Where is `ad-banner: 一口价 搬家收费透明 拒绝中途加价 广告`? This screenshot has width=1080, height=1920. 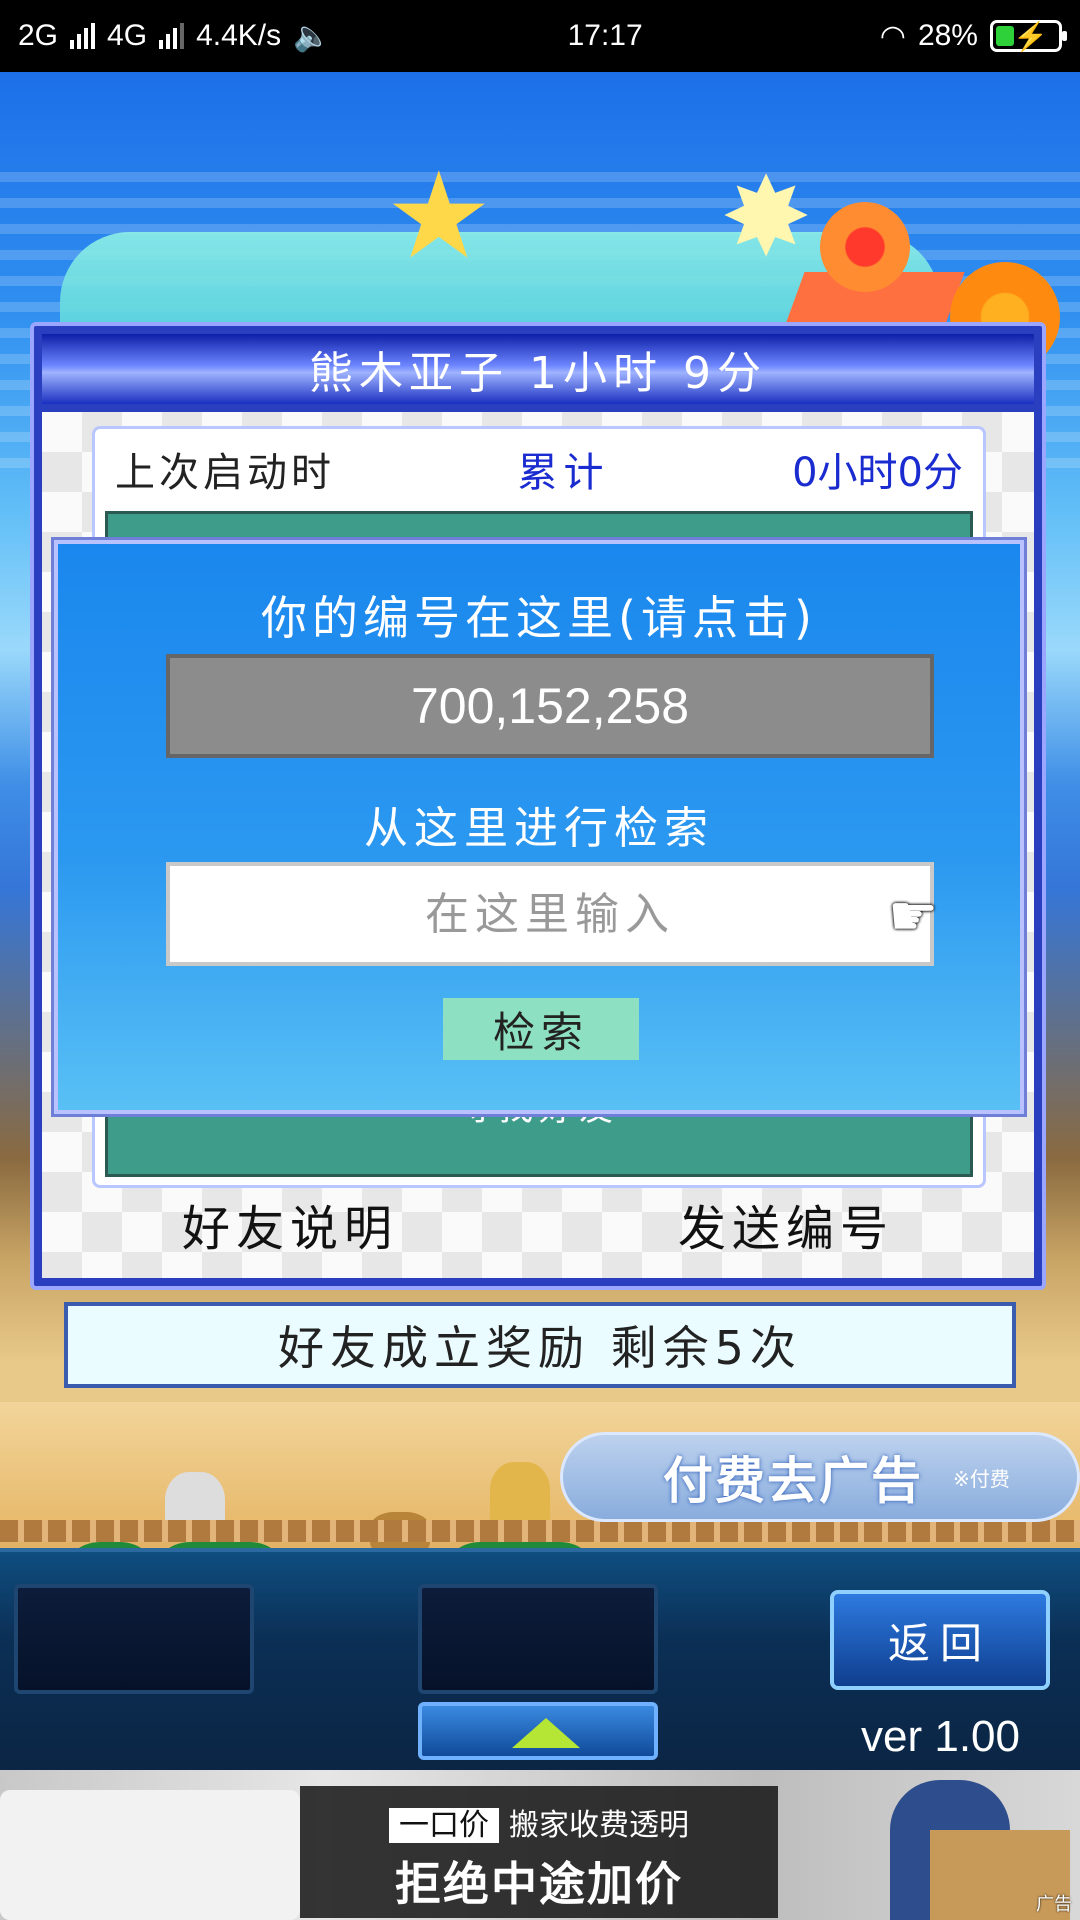
ad-banner: 一口价 搬家收费透明 拒绝中途加价 广告 is located at coordinates (540, 1845).